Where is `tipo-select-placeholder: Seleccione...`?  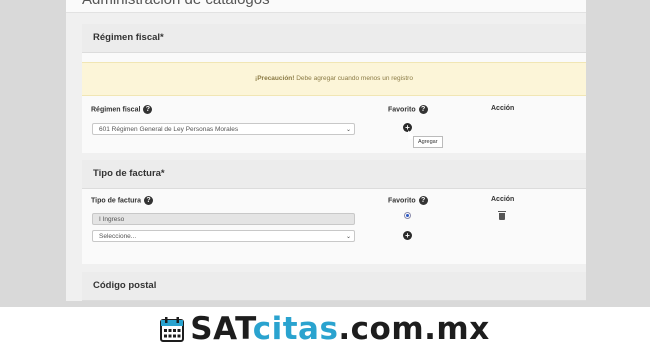
tipo-select-placeholder: Seleccione... is located at coordinates (118, 236).